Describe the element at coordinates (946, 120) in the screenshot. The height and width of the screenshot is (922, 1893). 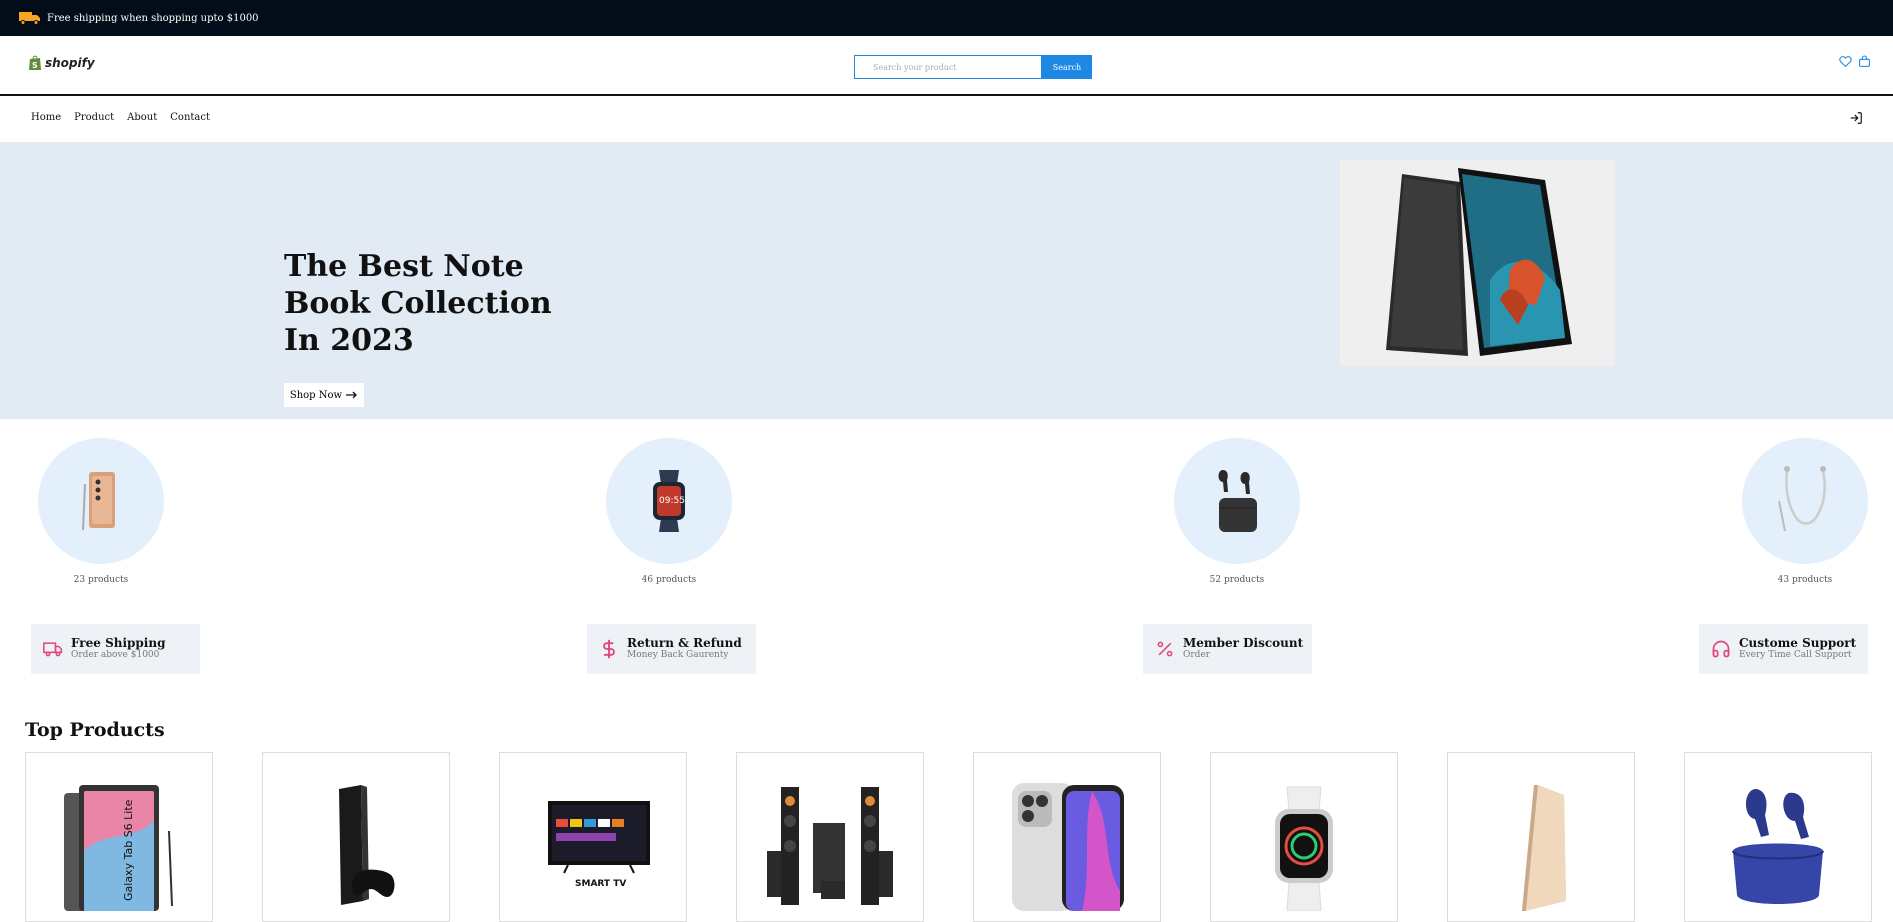
I see `main-nav: Home Product About Contact` at that location.